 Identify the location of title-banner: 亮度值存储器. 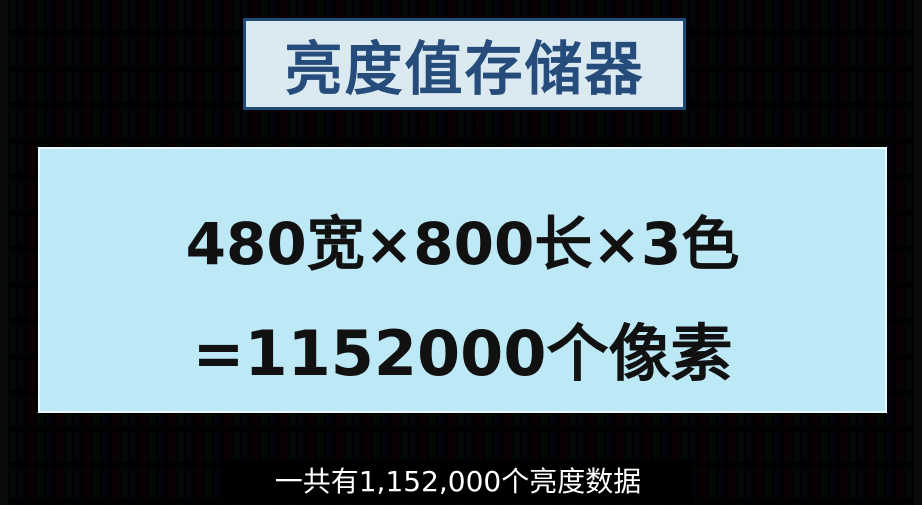
(464, 64).